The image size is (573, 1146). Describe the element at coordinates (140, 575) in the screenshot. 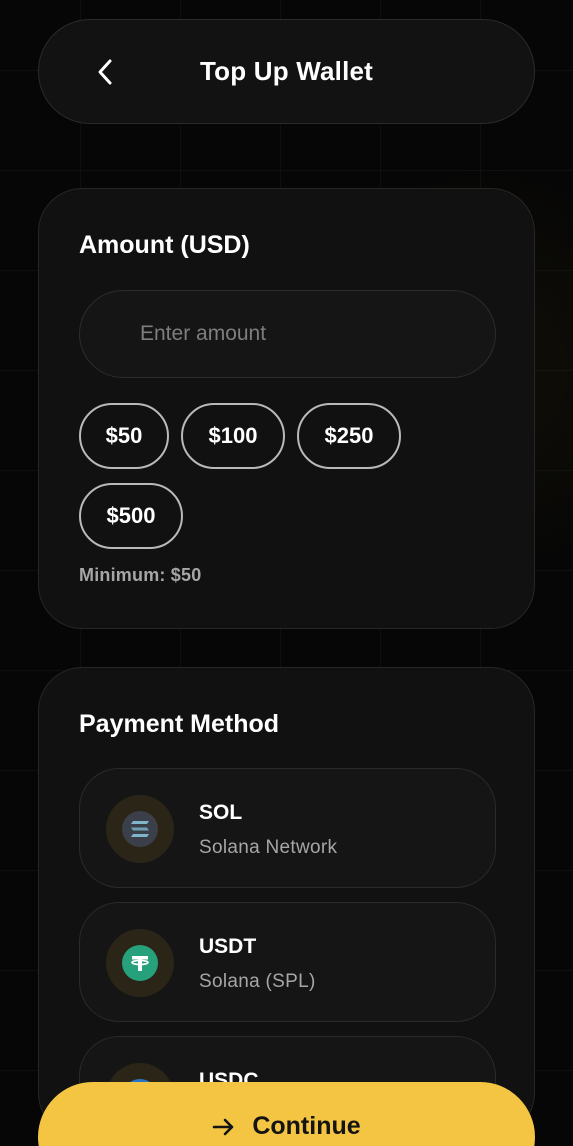

I see `minimum-hint: Minimum: $50` at that location.